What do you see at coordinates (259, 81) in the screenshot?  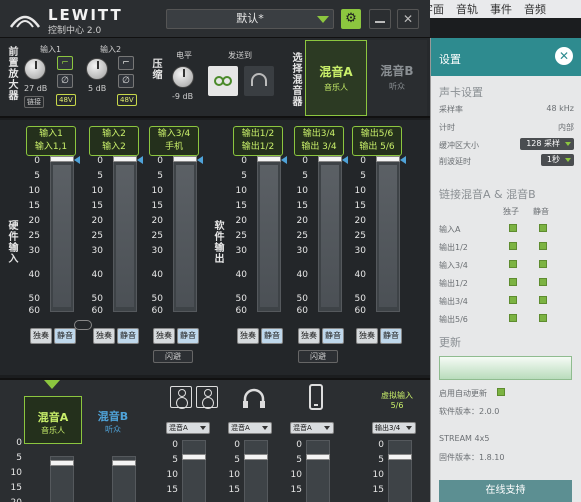 I see `headphone-mode-button` at bounding box center [259, 81].